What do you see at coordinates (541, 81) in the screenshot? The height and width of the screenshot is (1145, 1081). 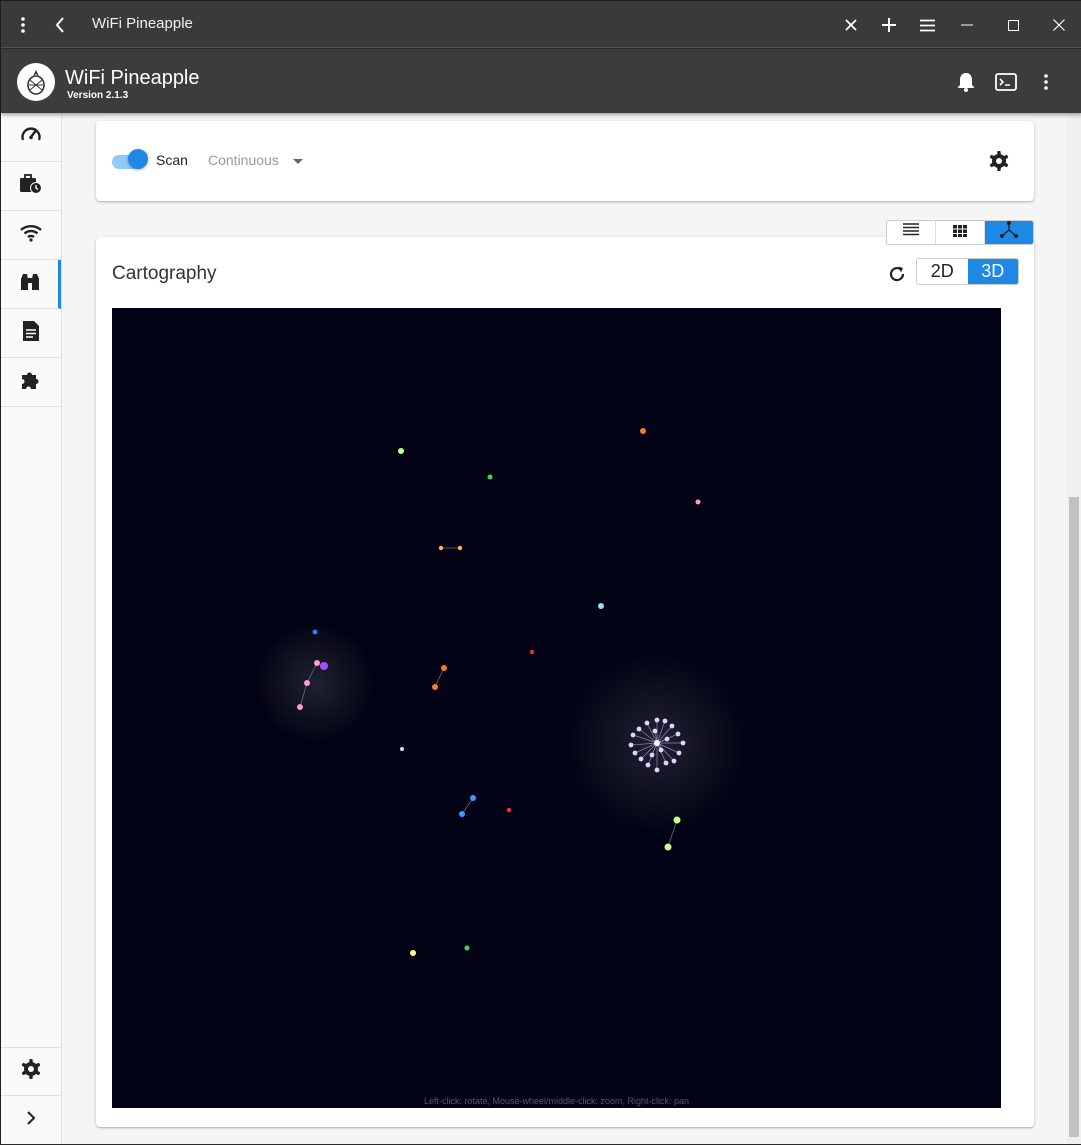 I see `app-bar: WiFi Pineapple Version 2.1.3` at bounding box center [541, 81].